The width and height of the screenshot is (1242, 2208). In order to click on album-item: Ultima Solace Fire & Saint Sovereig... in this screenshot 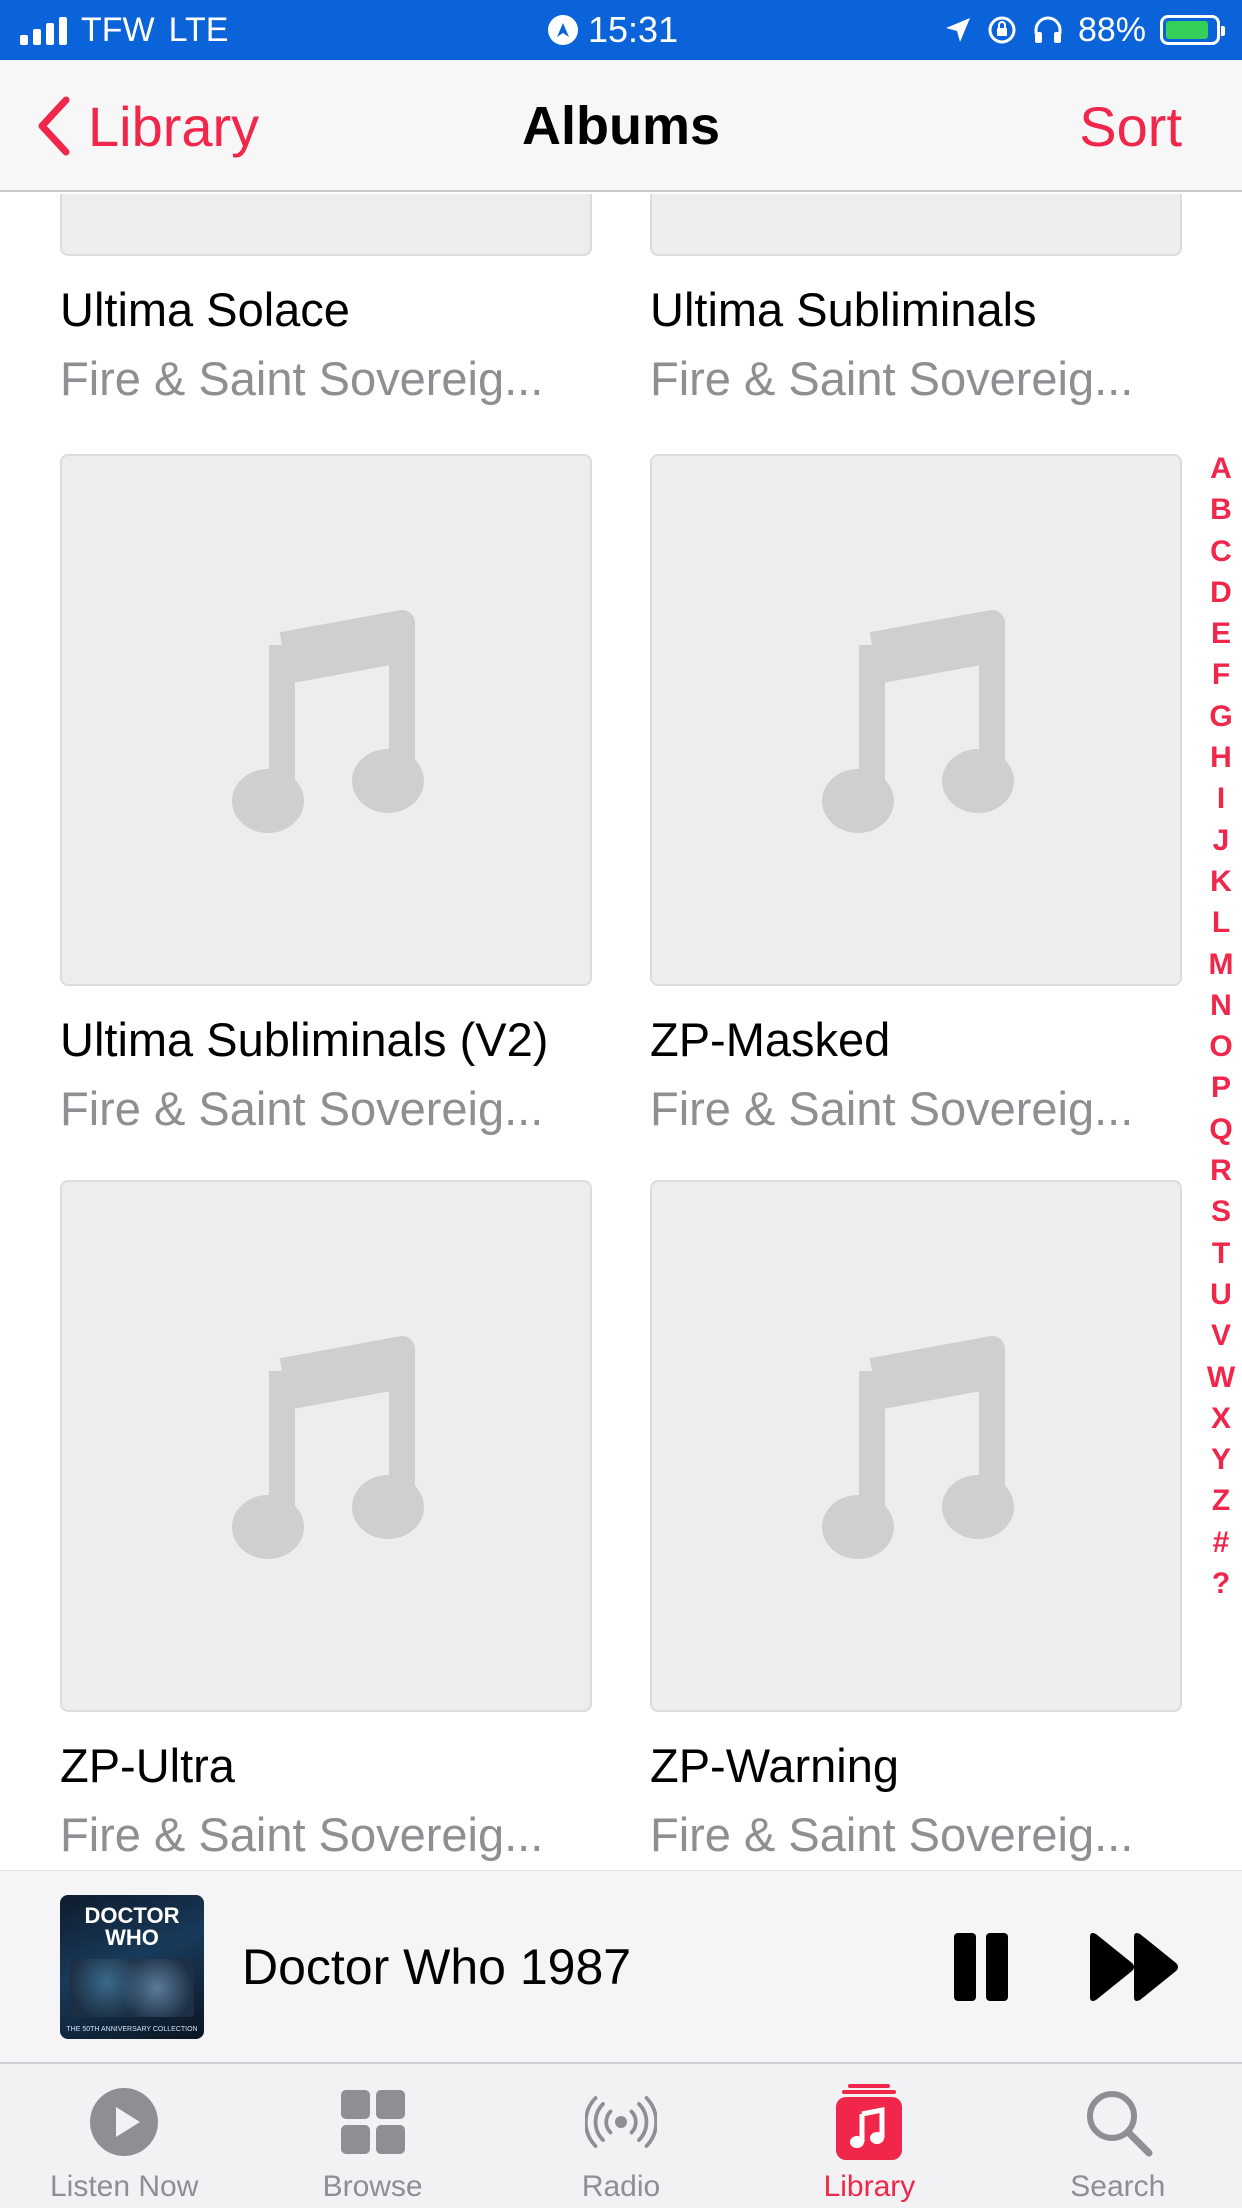, I will do `click(326, 300)`.